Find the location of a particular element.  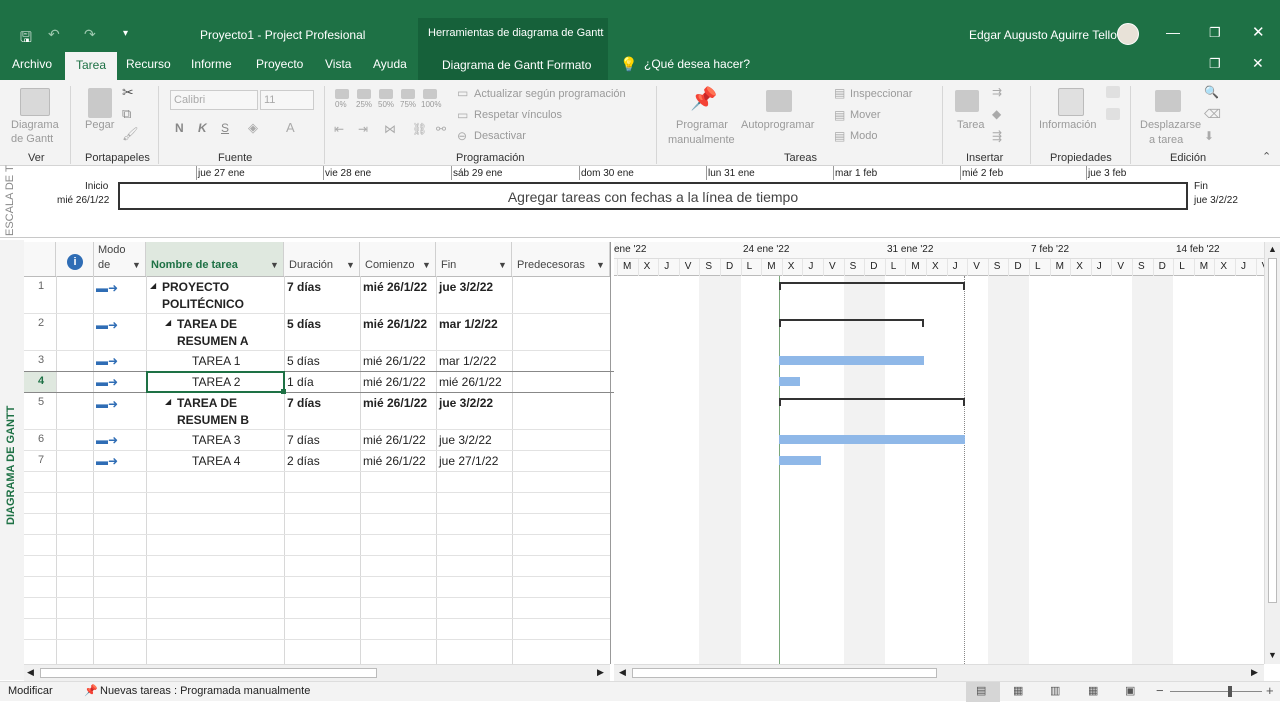

tab-formato: Diagrama de Gantt Formato is located at coordinates (516, 65).